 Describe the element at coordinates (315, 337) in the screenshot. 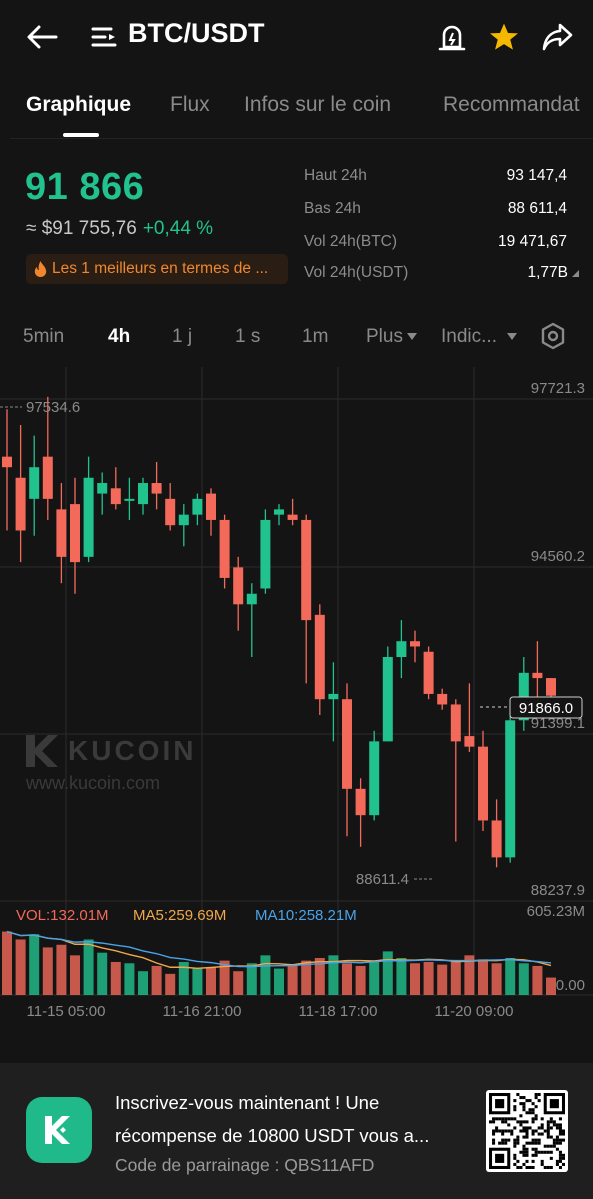

I see `interval-1m: 1m` at that location.